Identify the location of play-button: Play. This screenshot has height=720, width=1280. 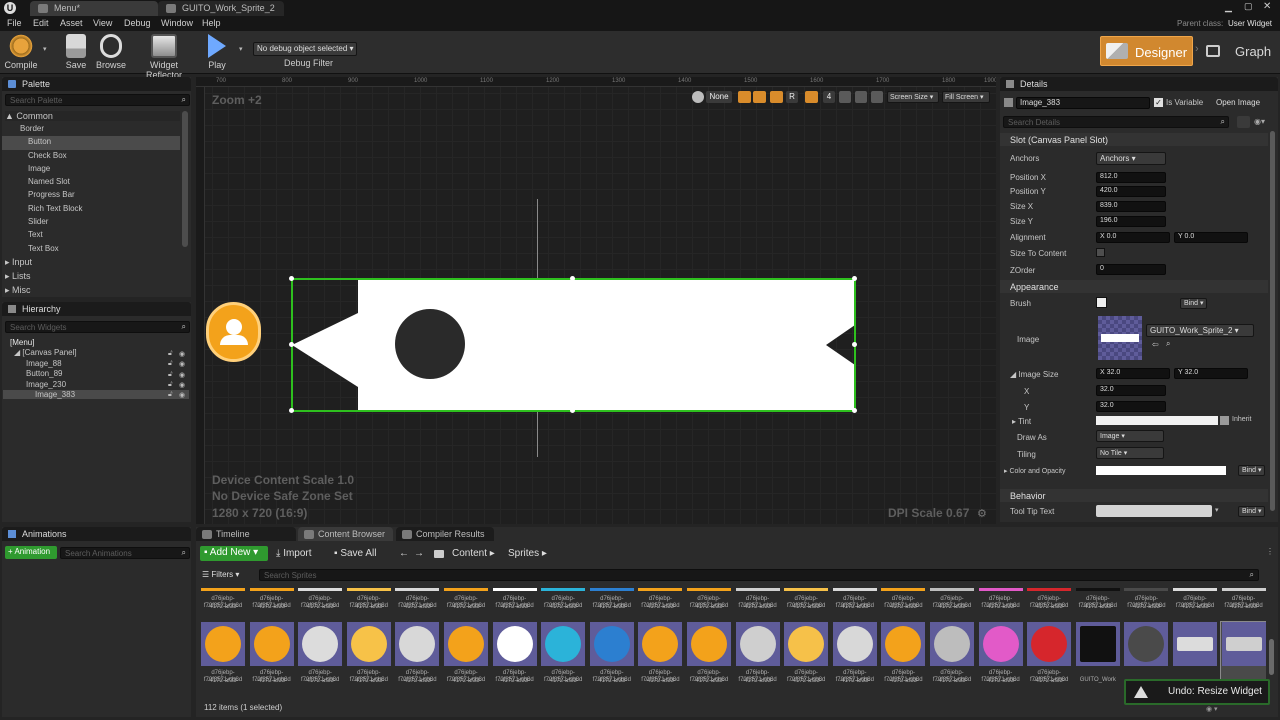
(217, 52).